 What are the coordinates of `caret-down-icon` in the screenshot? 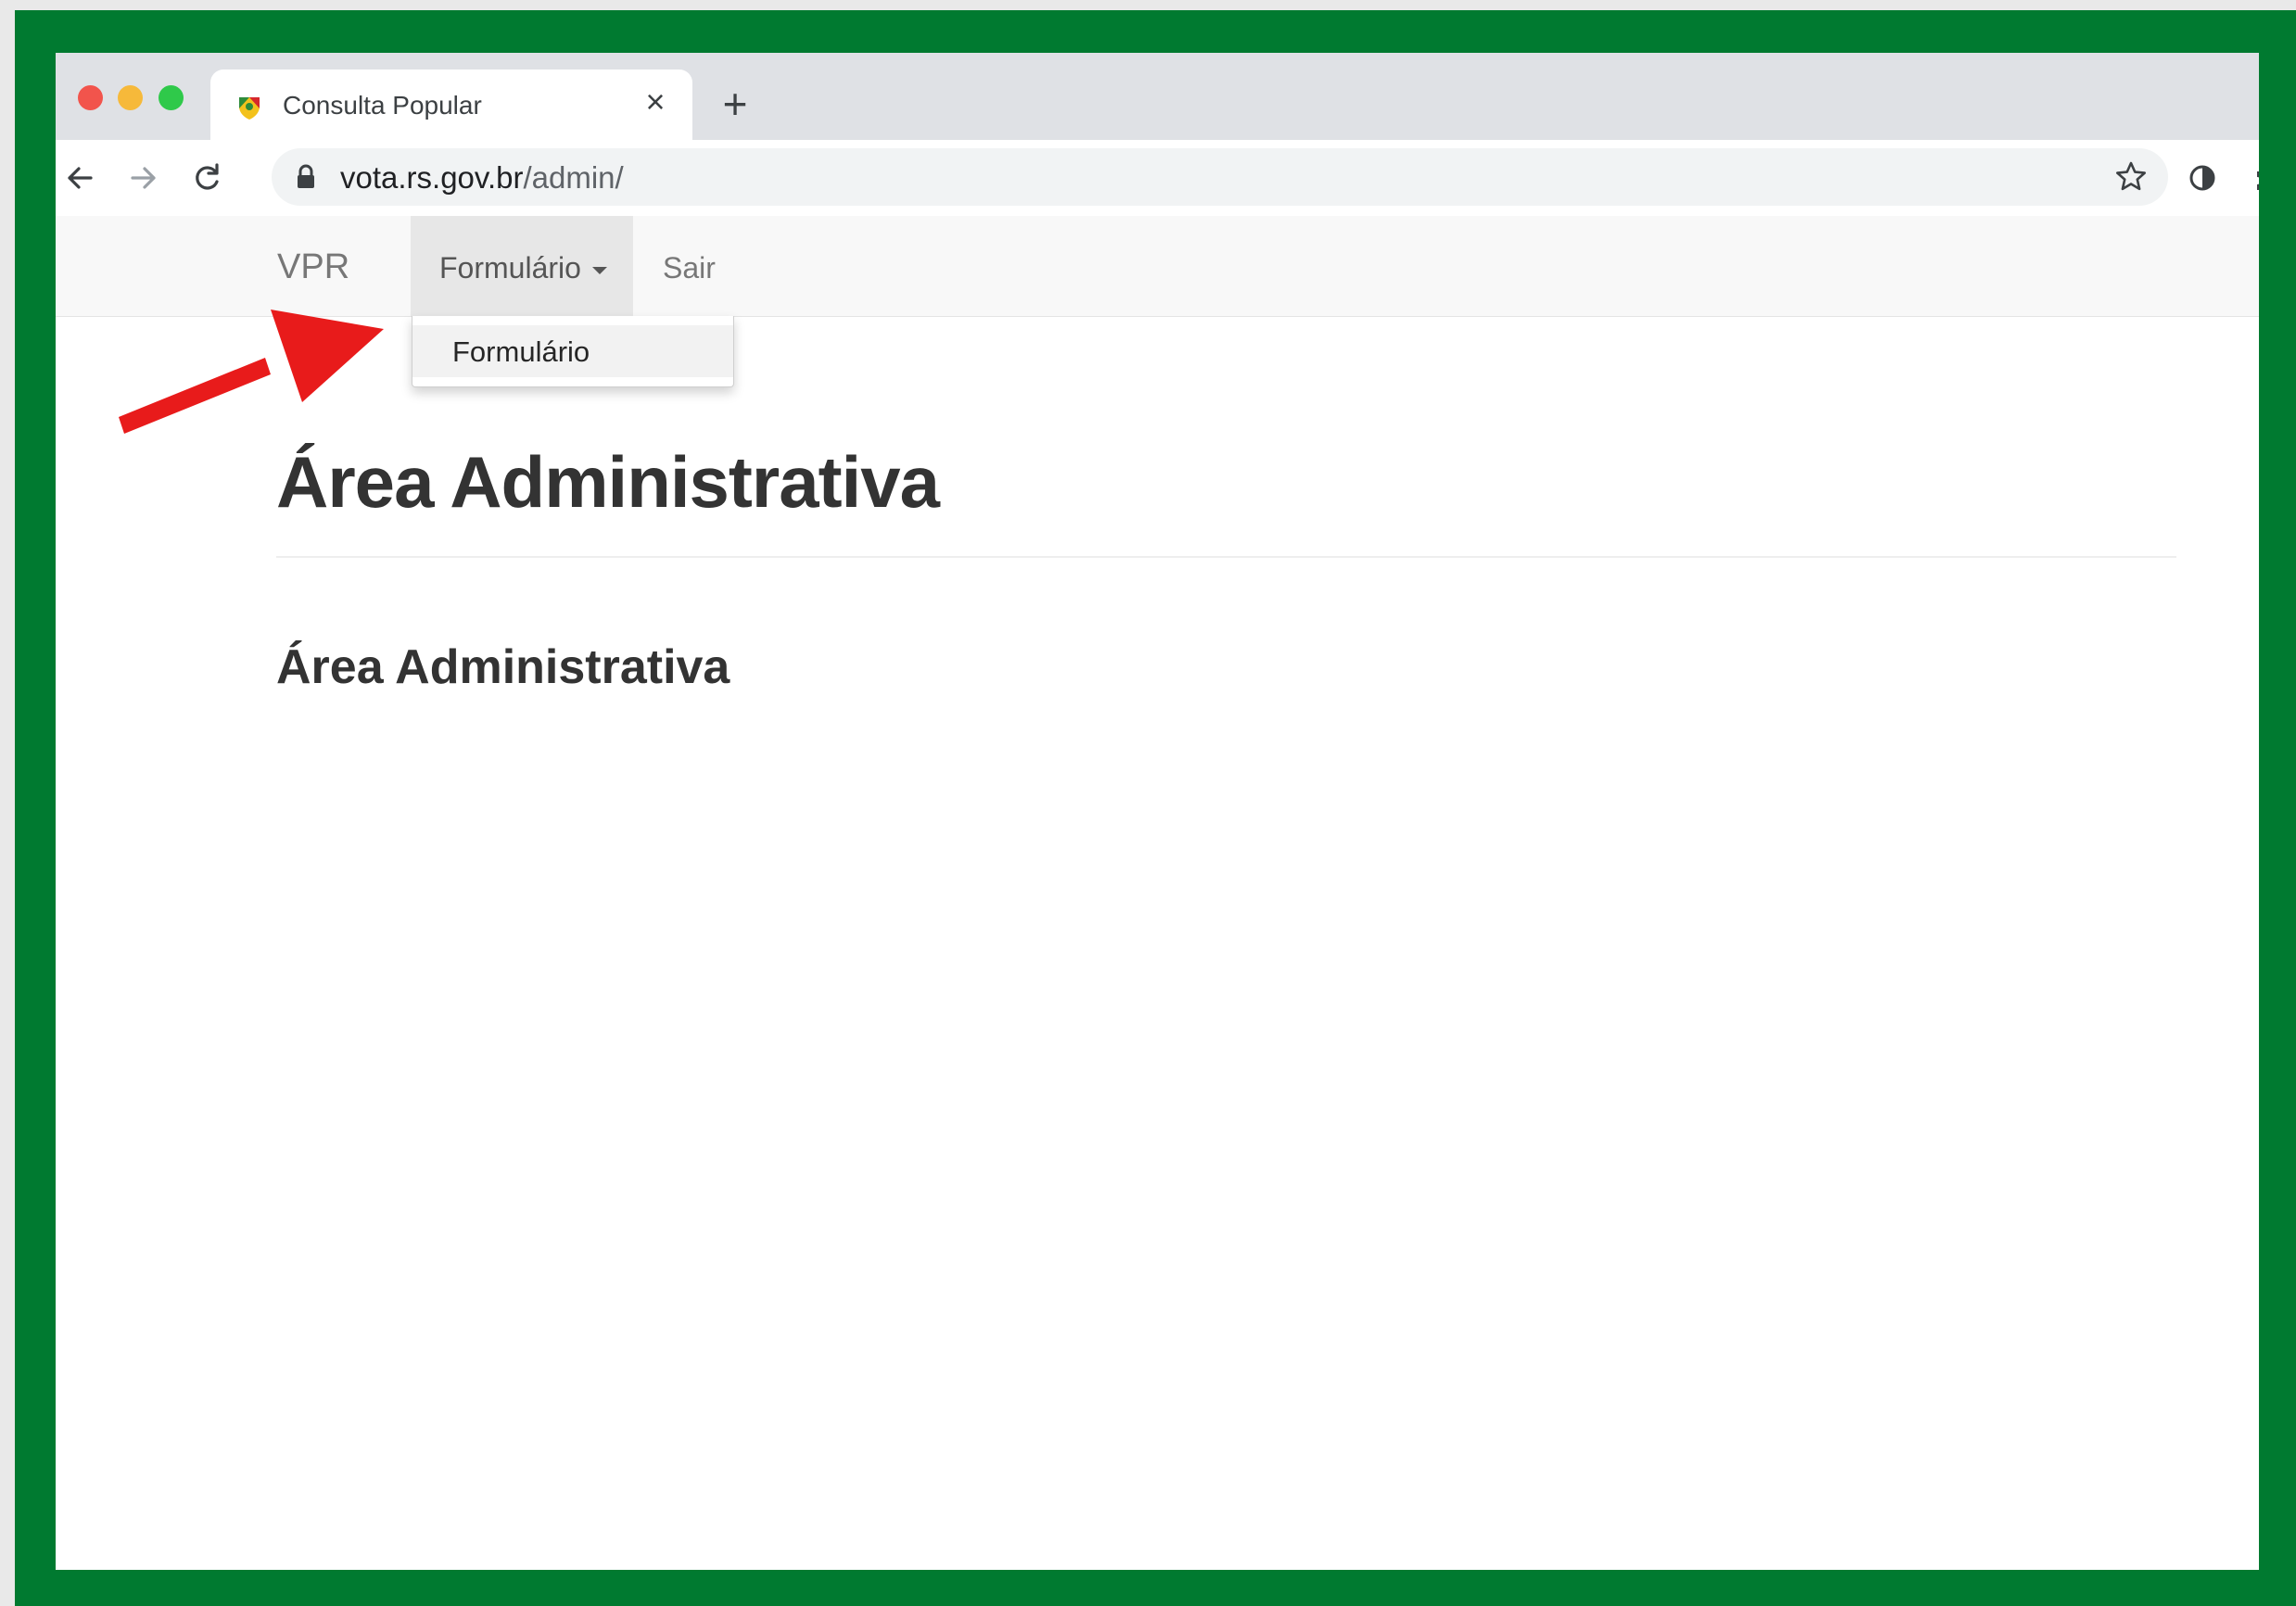 It's located at (599, 270).